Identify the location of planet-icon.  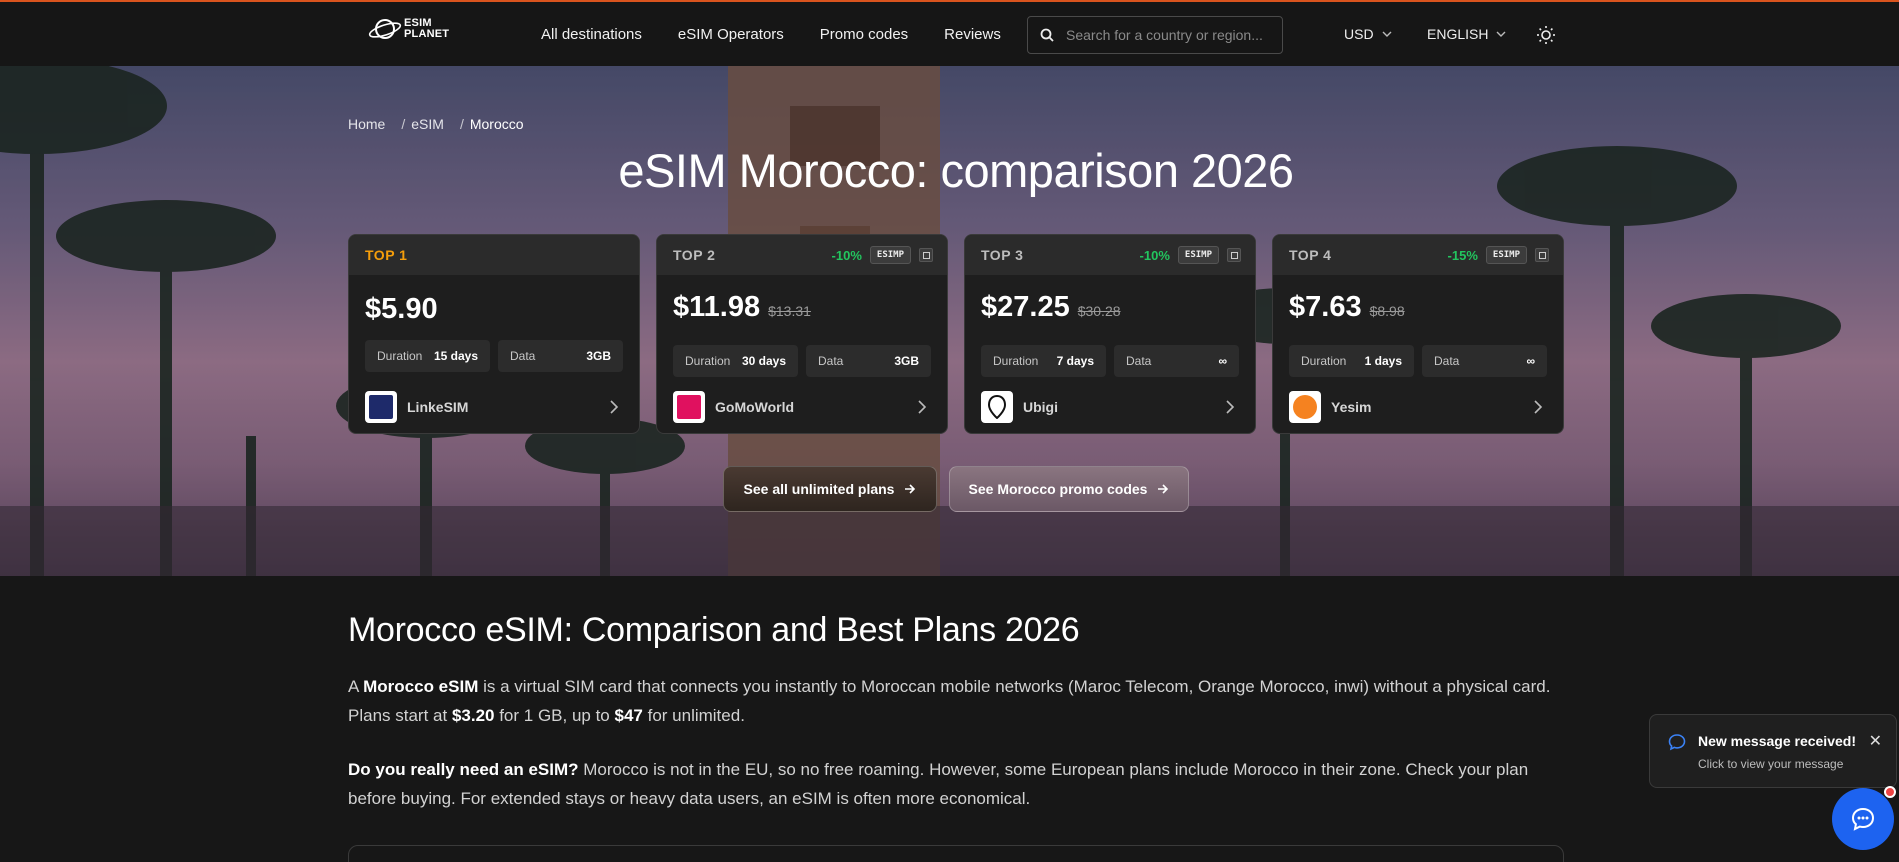
(385, 29).